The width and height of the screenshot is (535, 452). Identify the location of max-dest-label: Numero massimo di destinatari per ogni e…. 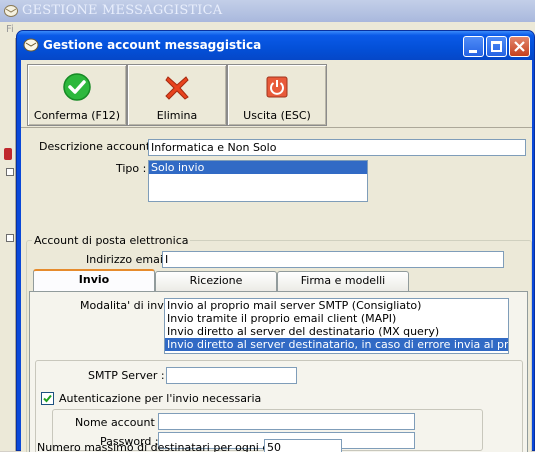
(168, 446).